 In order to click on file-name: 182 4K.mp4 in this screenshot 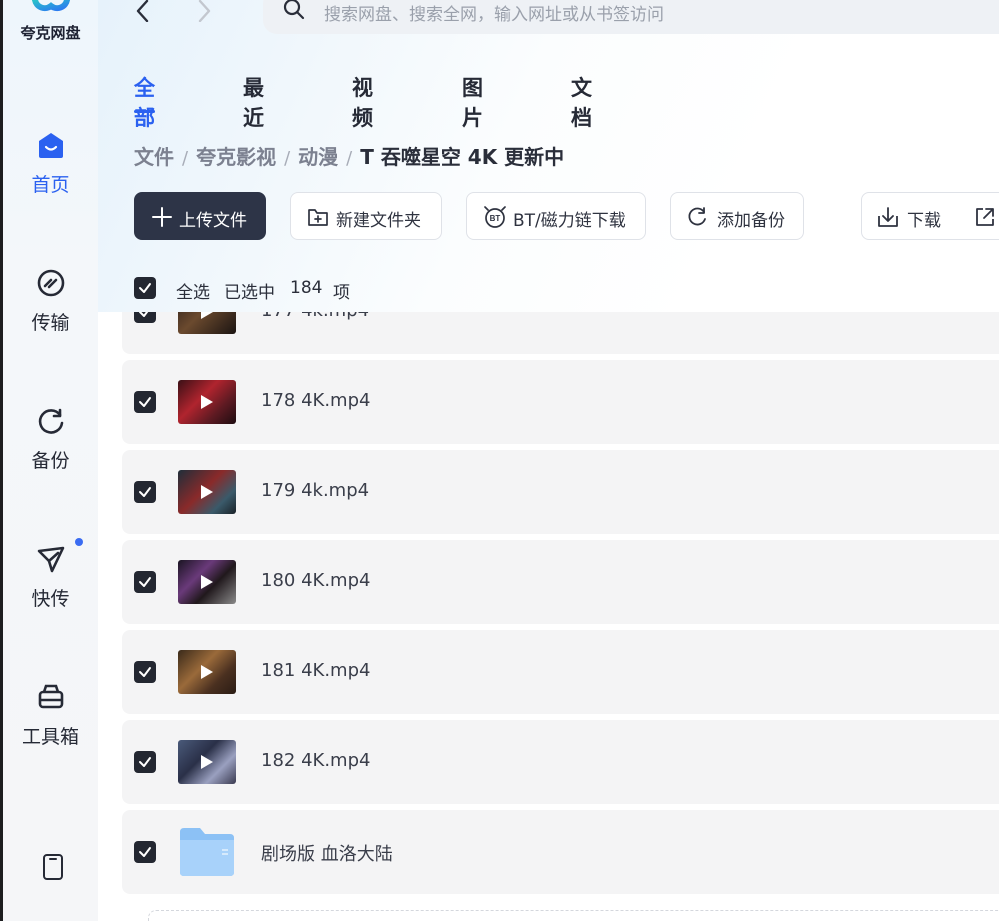, I will do `click(316, 760)`.